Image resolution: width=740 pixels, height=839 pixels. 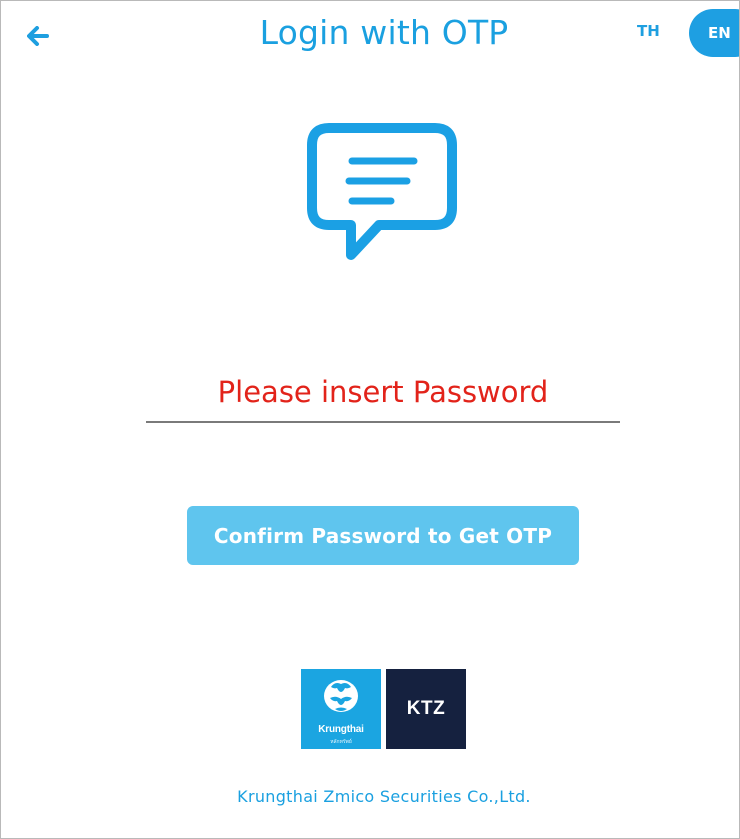 I want to click on company-name: Krungthai Zmico Securities Co.,Ltd., so click(x=384, y=796).